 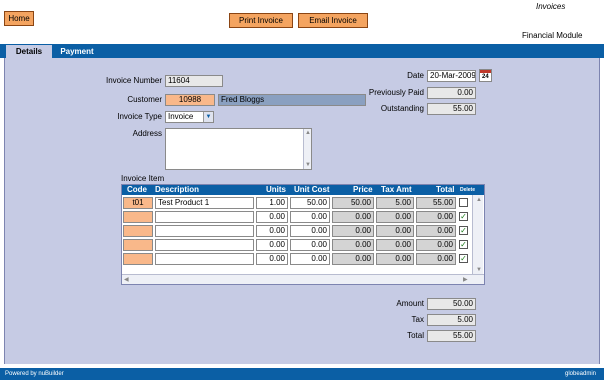 What do you see at coordinates (19, 18) in the screenshot?
I see `home-button: Home` at bounding box center [19, 18].